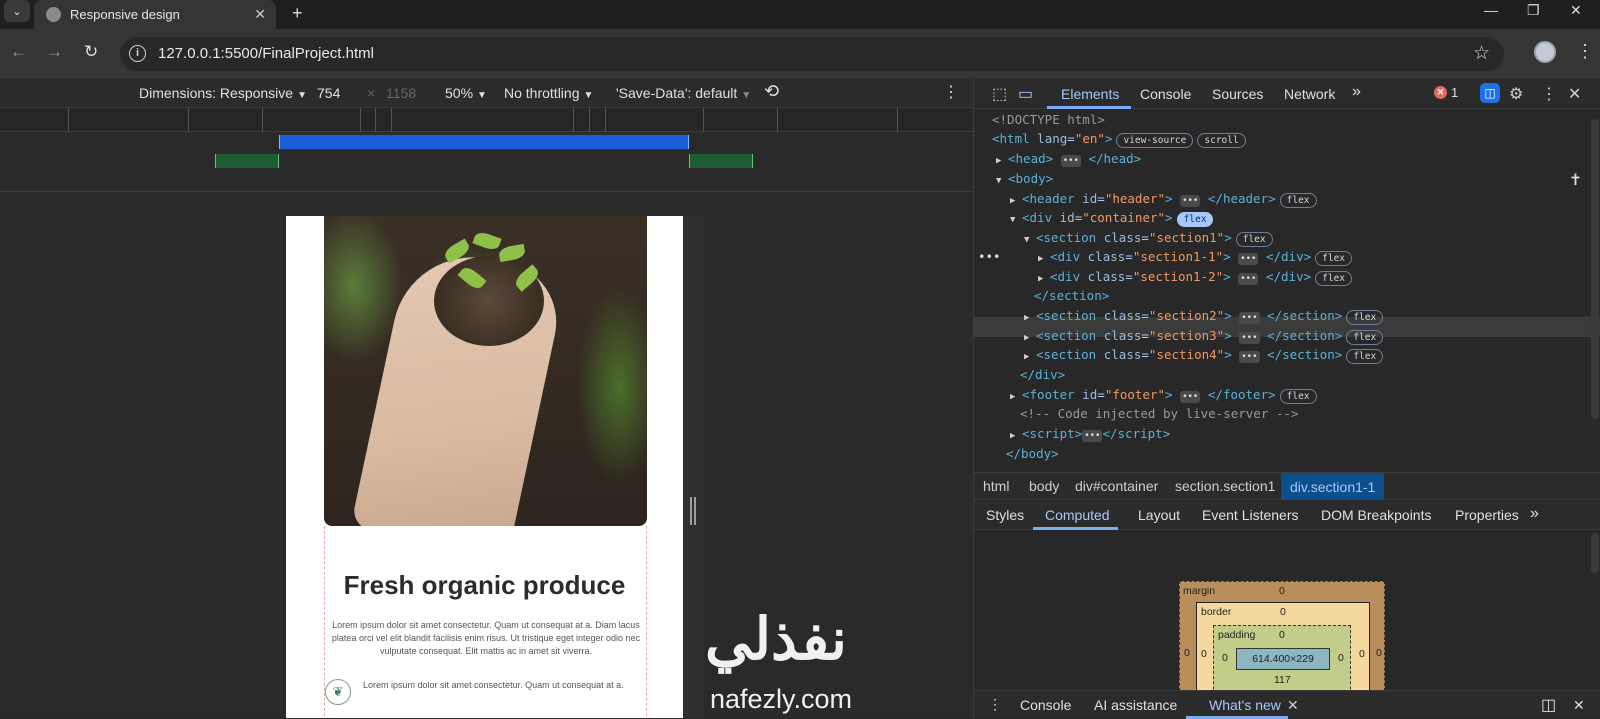 The image size is (1600, 719). Describe the element at coordinates (1548, 705) in the screenshot. I see `dock-side-icon: ◫` at that location.